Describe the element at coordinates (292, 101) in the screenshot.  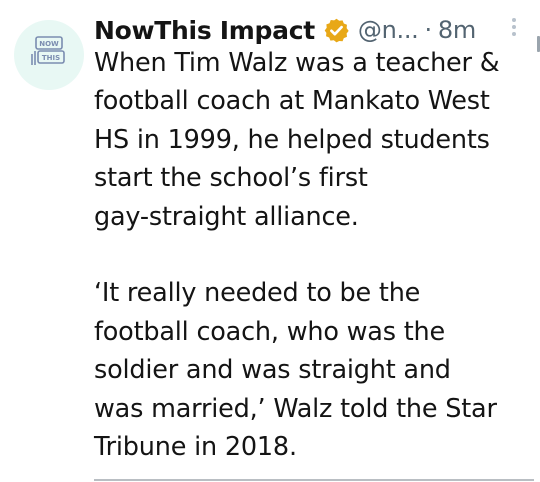
I see `tweet-text-line: football coach at Mankato West` at that location.